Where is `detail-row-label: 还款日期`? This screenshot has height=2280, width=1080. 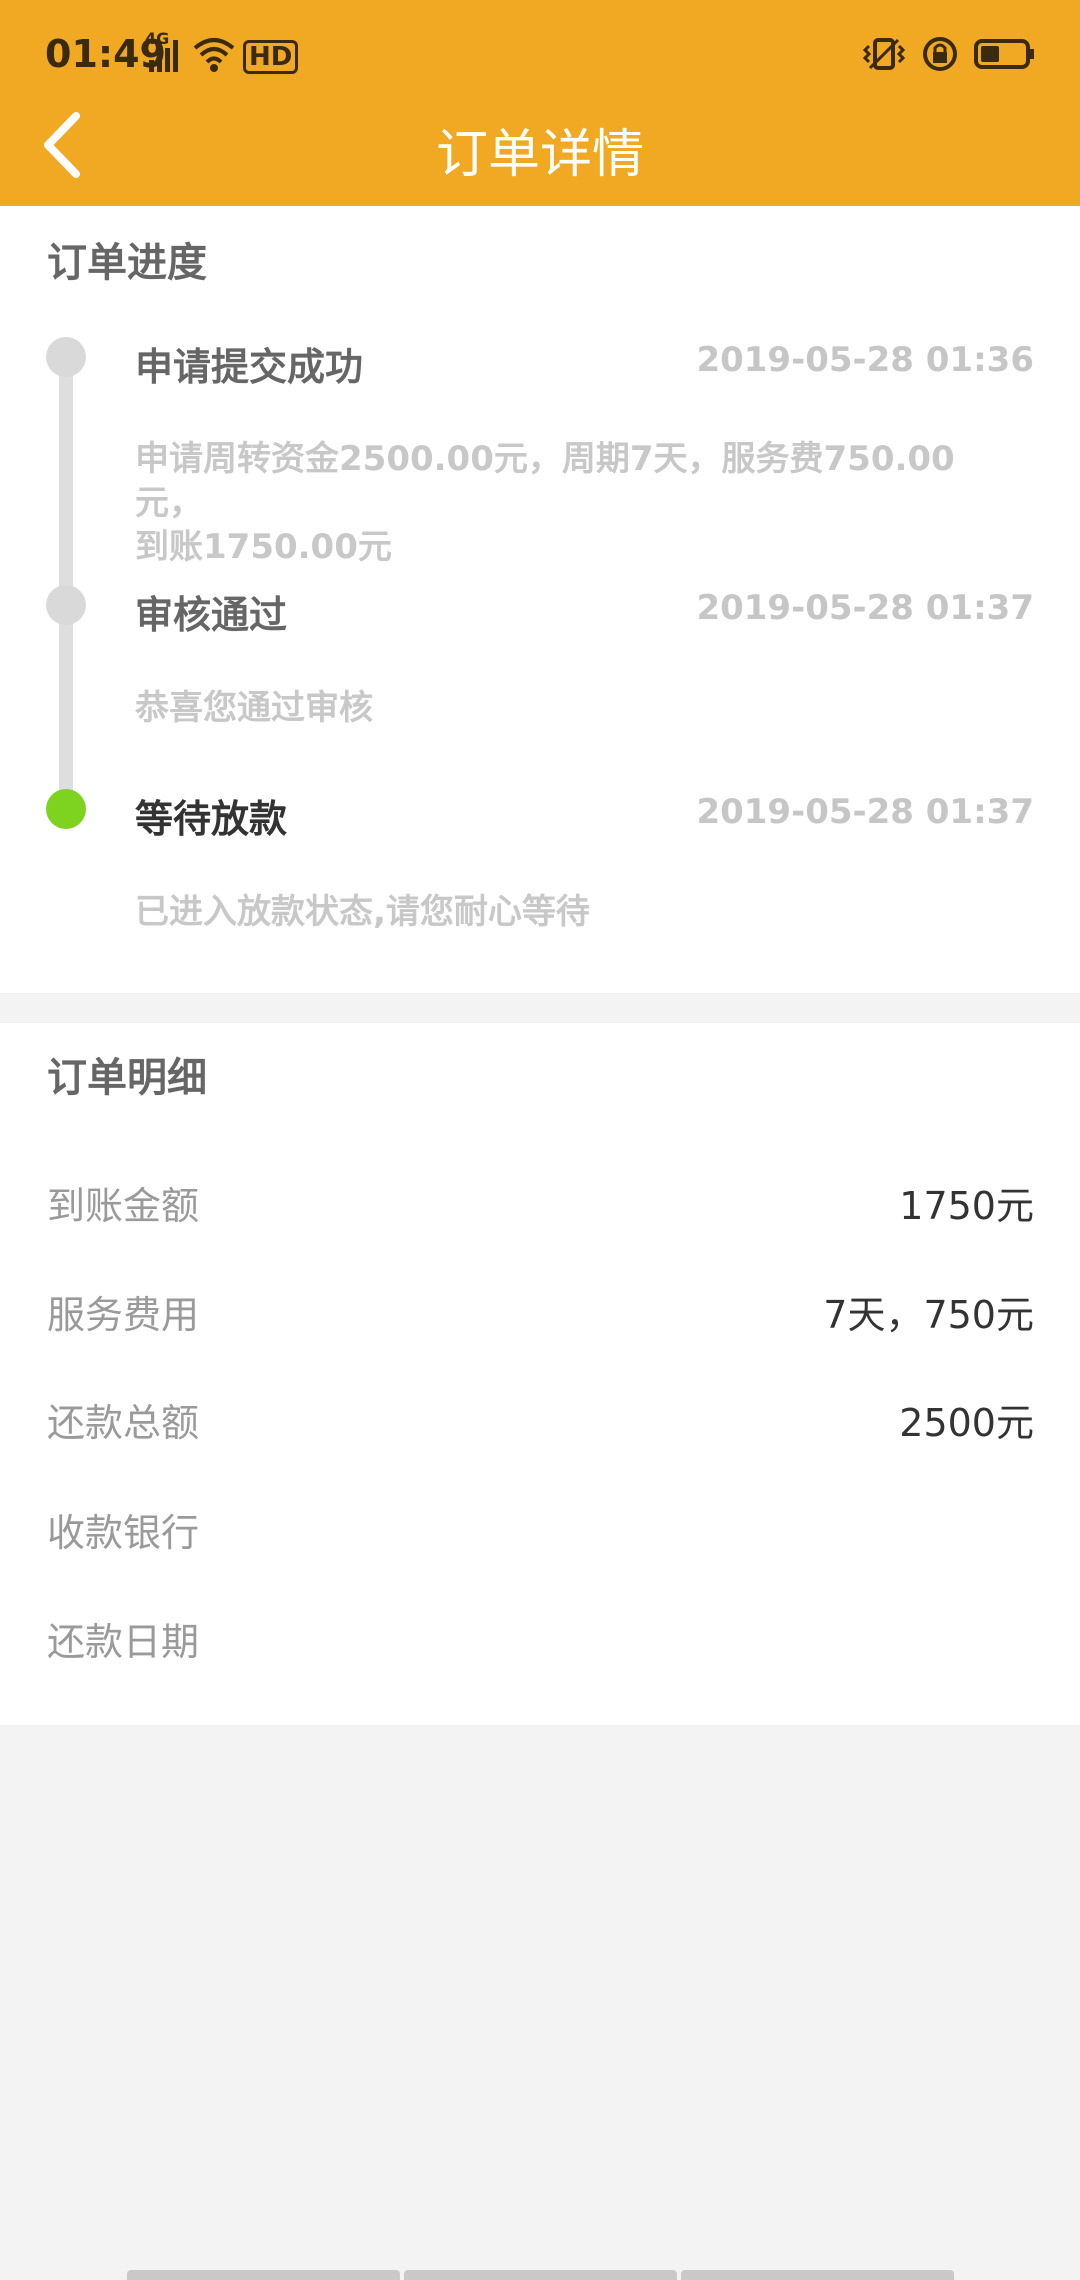
detail-row-label: 还款日期 is located at coordinates (123, 1642).